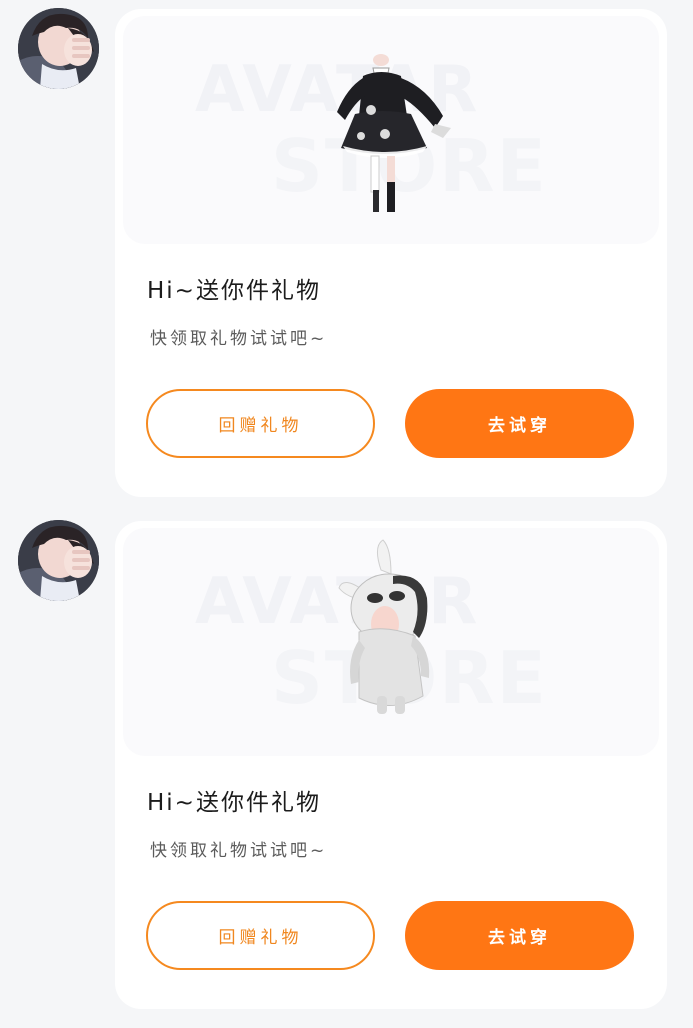 The width and height of the screenshot is (693, 1028). I want to click on black-dress-outfit-icon, so click(393, 130).